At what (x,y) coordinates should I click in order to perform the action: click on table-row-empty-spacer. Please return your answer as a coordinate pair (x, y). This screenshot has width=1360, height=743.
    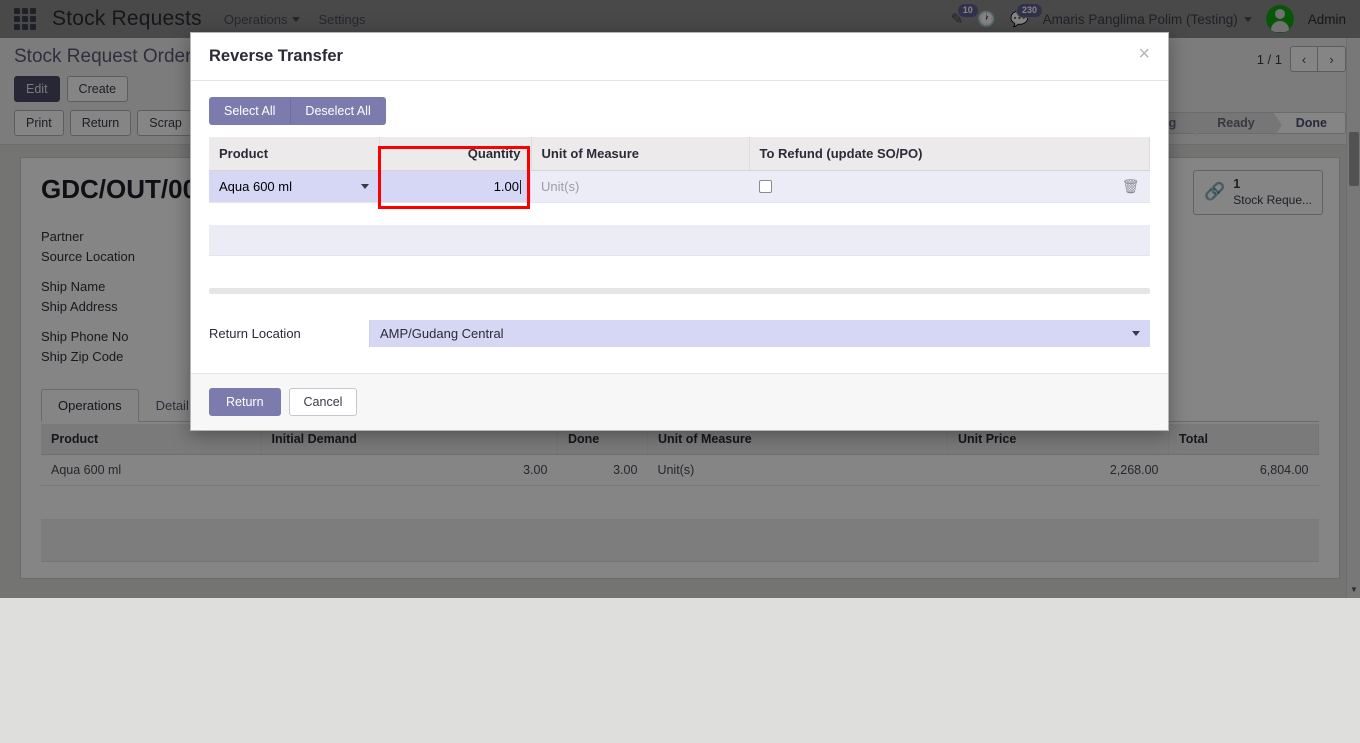
    Looking at the image, I should click on (679, 214).